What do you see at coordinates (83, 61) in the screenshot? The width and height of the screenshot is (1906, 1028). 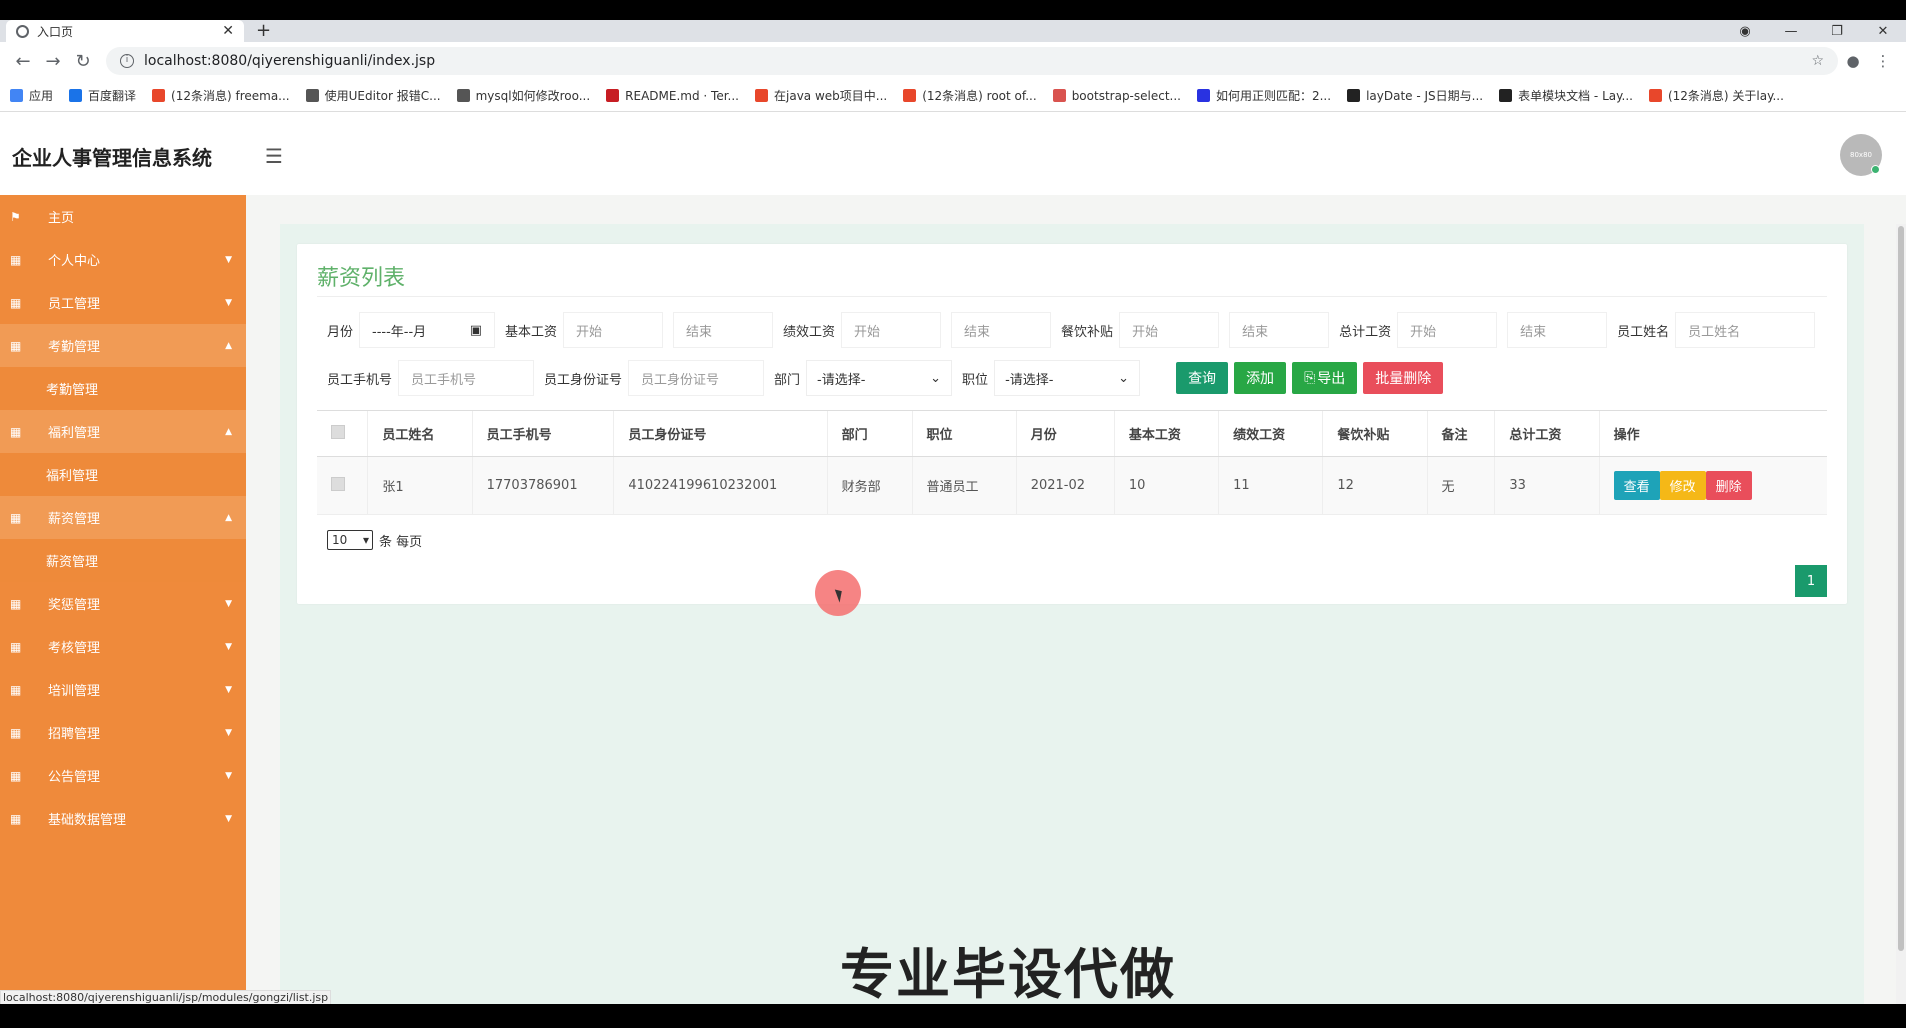 I see `reload-icon: ↻` at bounding box center [83, 61].